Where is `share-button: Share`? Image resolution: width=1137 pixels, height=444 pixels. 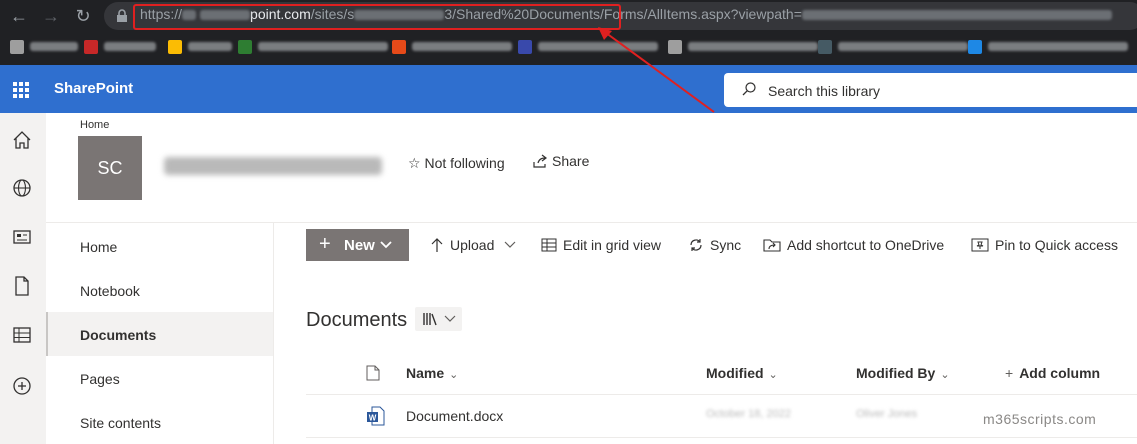
share-button: Share is located at coordinates (560, 161).